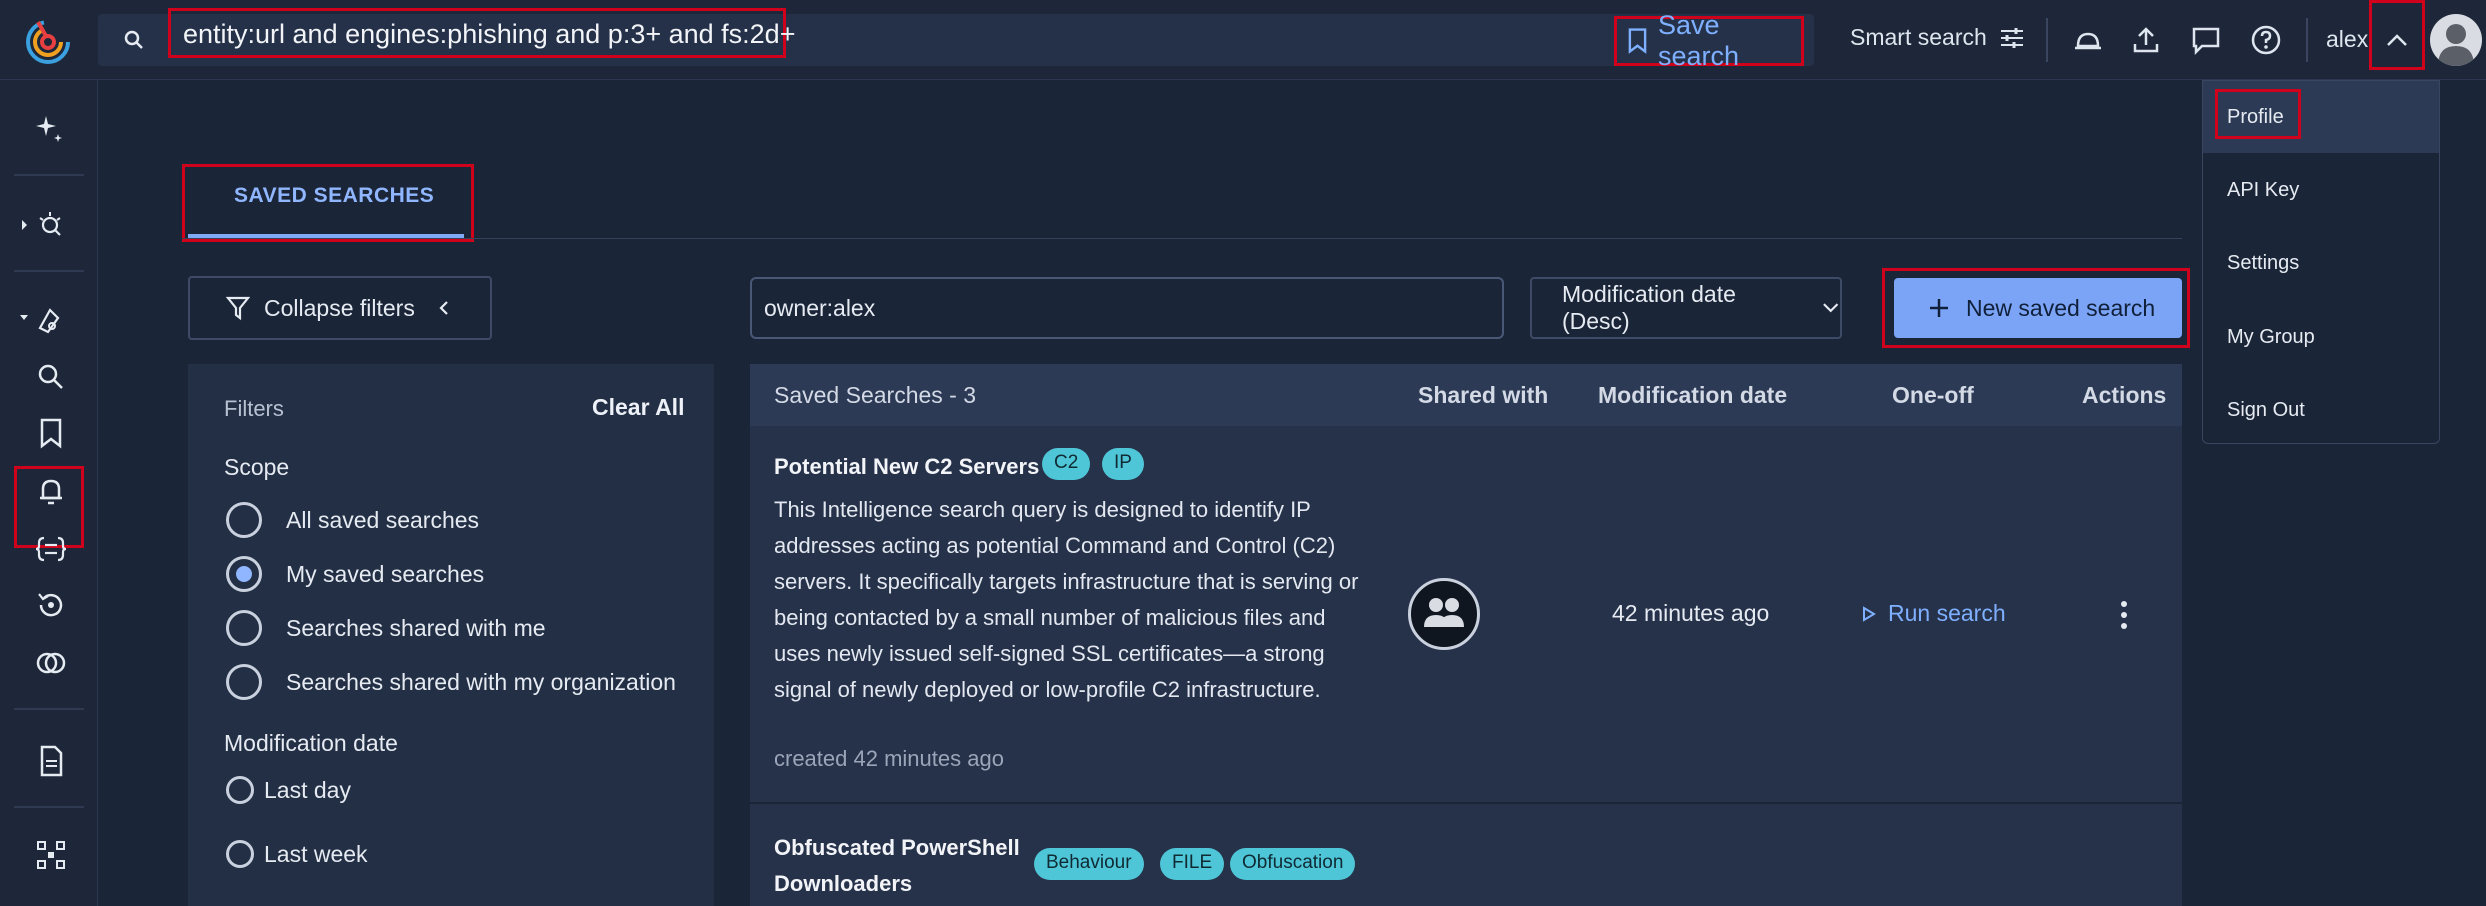 This screenshot has height=906, width=2486. Describe the element at coordinates (904, 866) in the screenshot. I see `saved-search-title: Obfuscated PowerShell Downloaders` at that location.